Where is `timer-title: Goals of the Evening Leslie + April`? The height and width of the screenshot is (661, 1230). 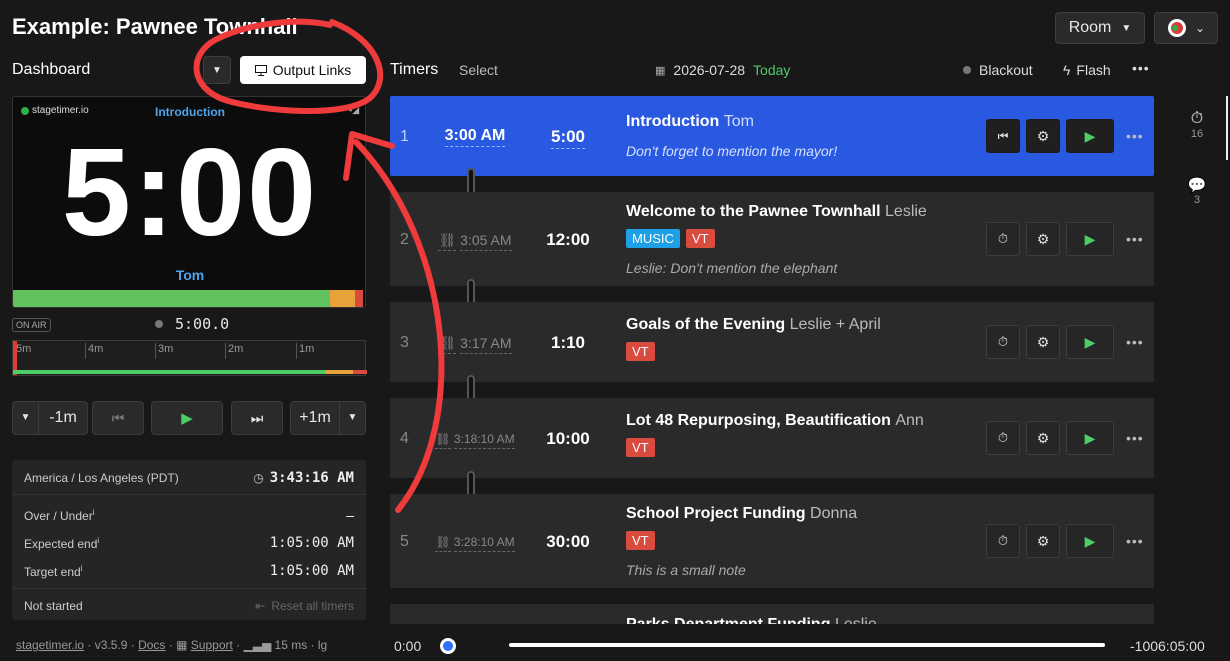 timer-title: Goals of the Evening Leslie + April is located at coordinates (753, 325).